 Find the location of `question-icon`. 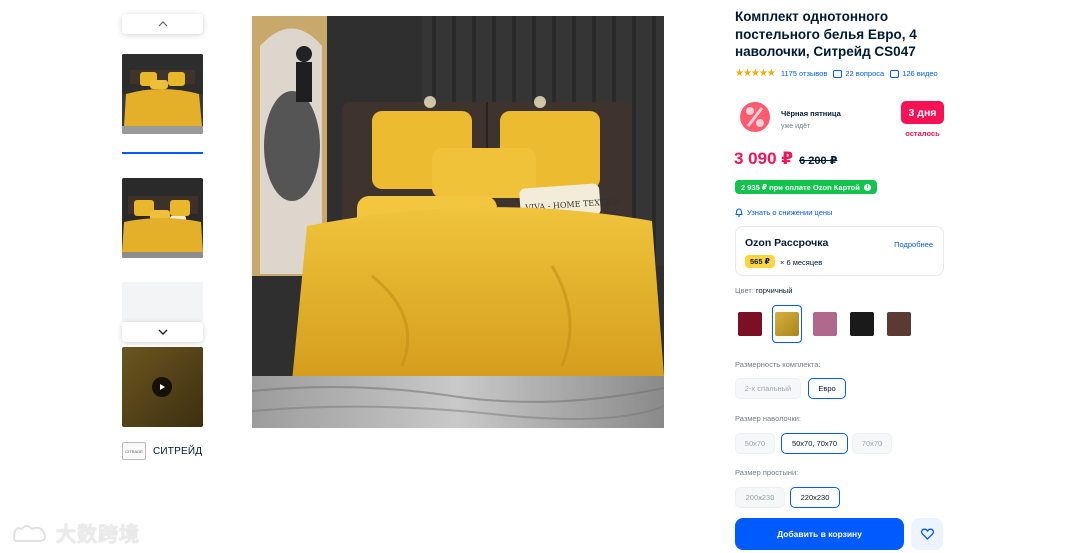

question-icon is located at coordinates (838, 73).